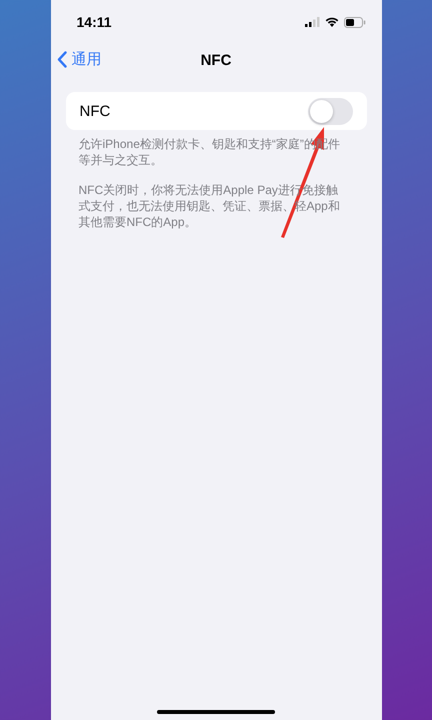  What do you see at coordinates (355, 22) in the screenshot?
I see `battery-icon` at bounding box center [355, 22].